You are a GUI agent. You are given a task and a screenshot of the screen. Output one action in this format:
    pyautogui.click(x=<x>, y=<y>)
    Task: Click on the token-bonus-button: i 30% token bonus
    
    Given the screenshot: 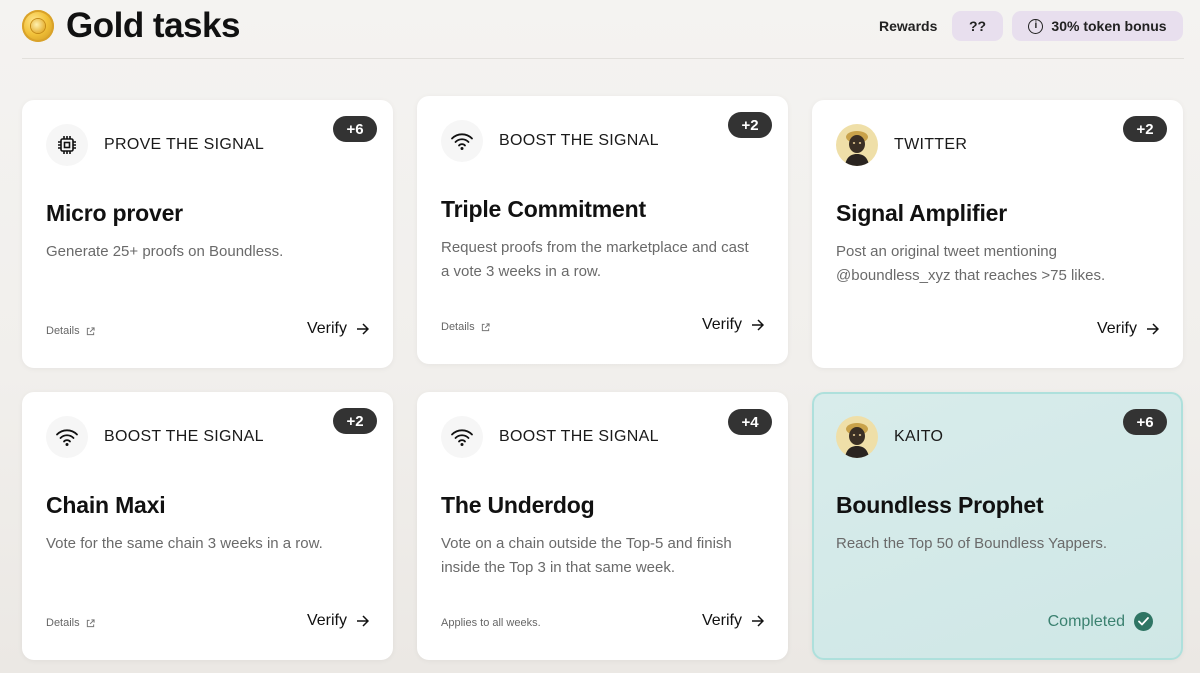 What is the action you would take?
    pyautogui.click(x=1097, y=26)
    